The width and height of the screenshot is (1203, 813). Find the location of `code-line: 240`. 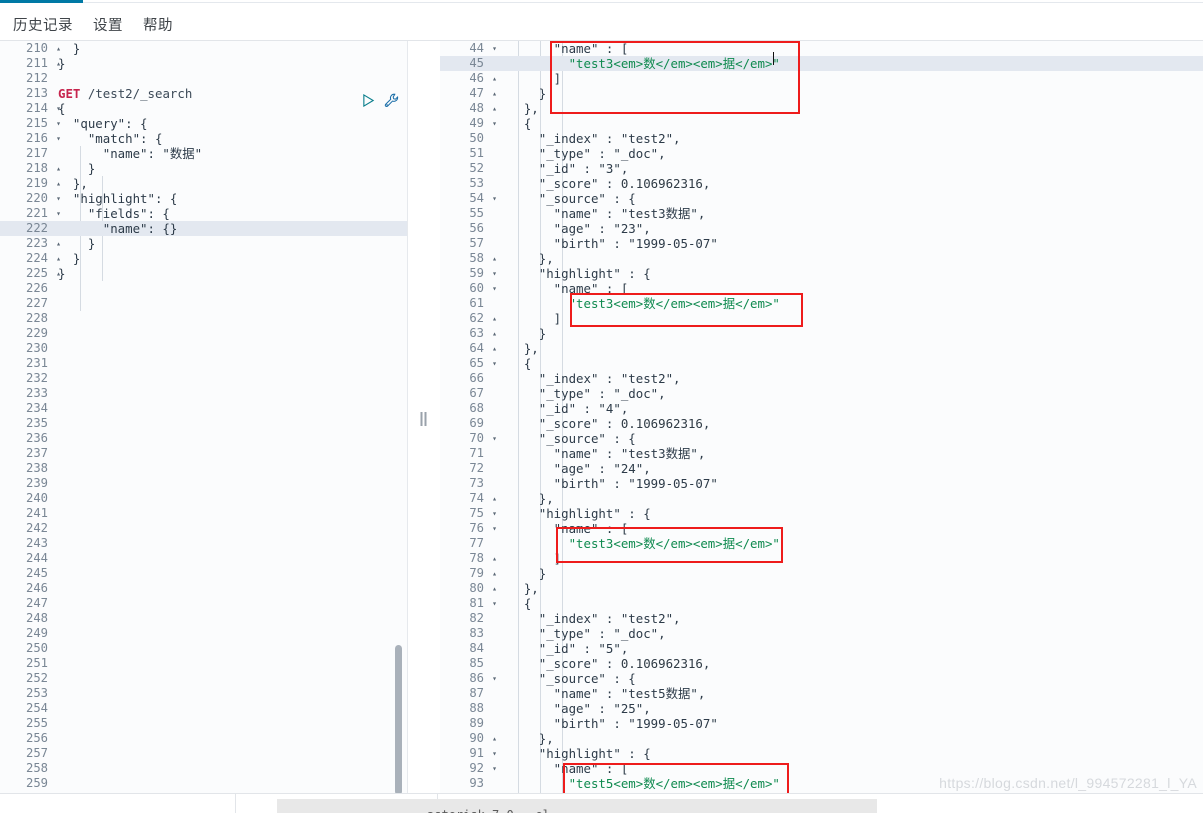

code-line: 240 is located at coordinates (203, 498).